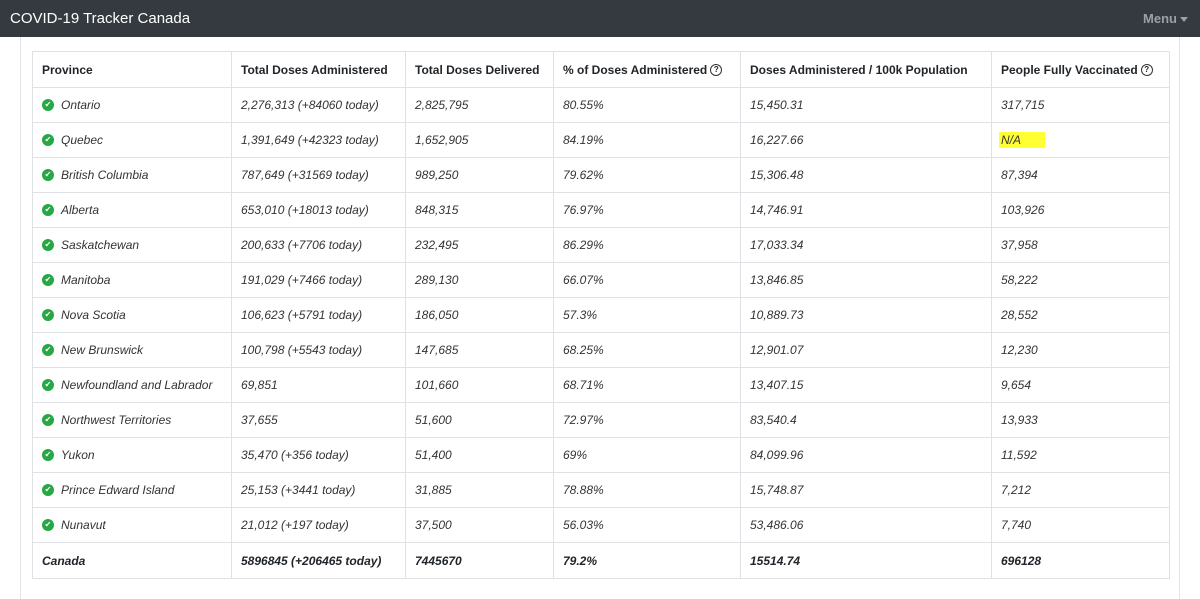 The width and height of the screenshot is (1200, 599). I want to click on table-cell: 2,825,795, so click(479, 105).